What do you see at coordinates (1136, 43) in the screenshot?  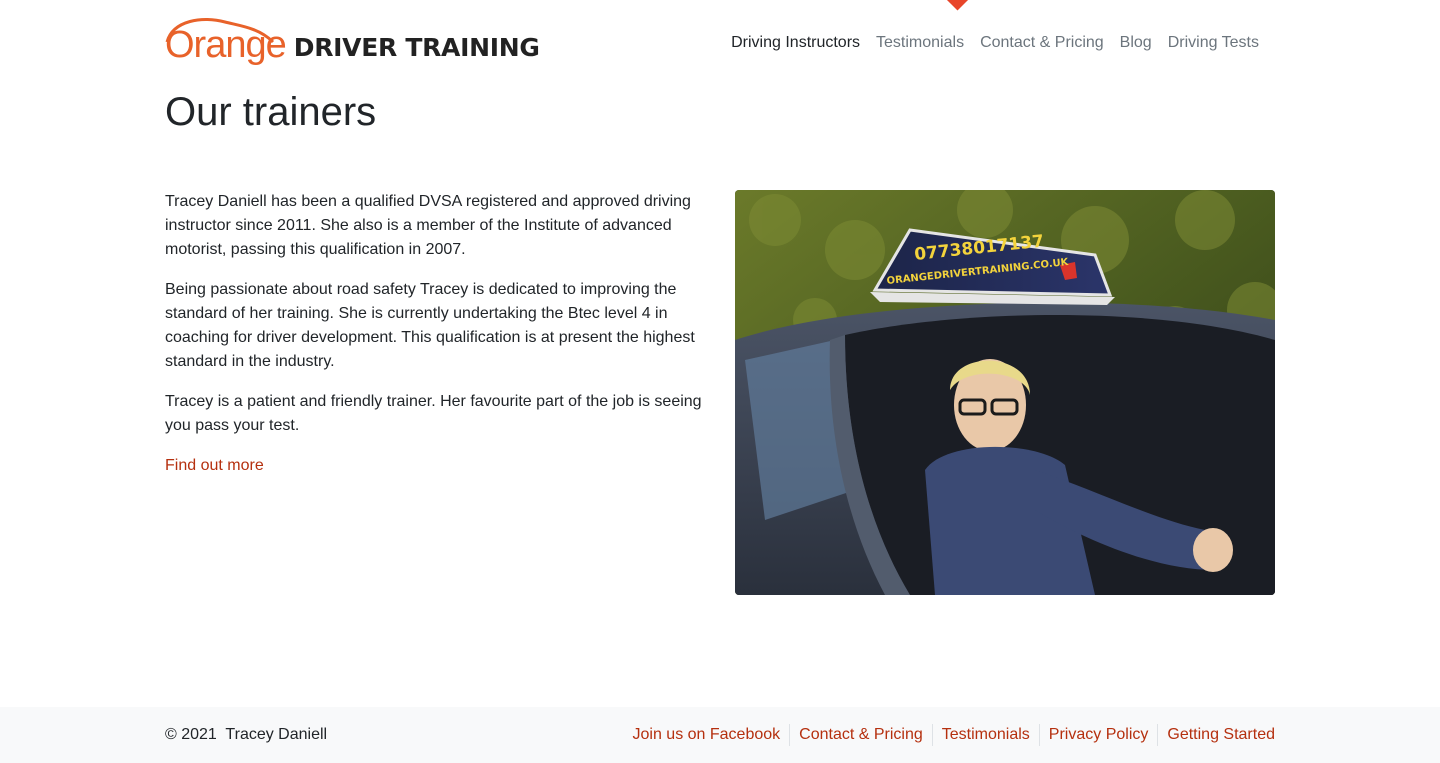 I see `nav-item-blog: Blog` at bounding box center [1136, 43].